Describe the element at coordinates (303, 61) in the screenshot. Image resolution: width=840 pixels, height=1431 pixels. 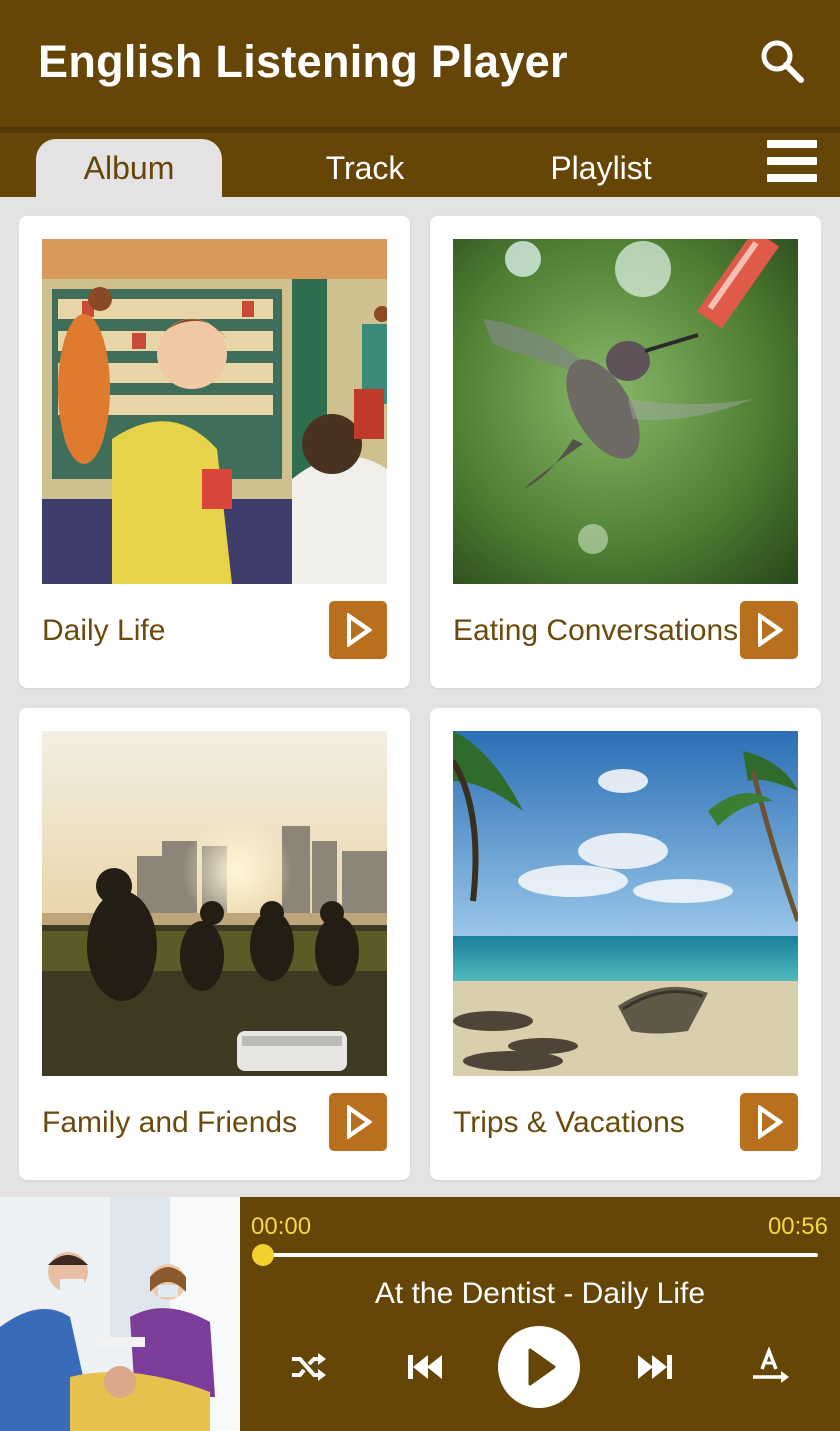
I see `app-title: English Listening Player` at that location.